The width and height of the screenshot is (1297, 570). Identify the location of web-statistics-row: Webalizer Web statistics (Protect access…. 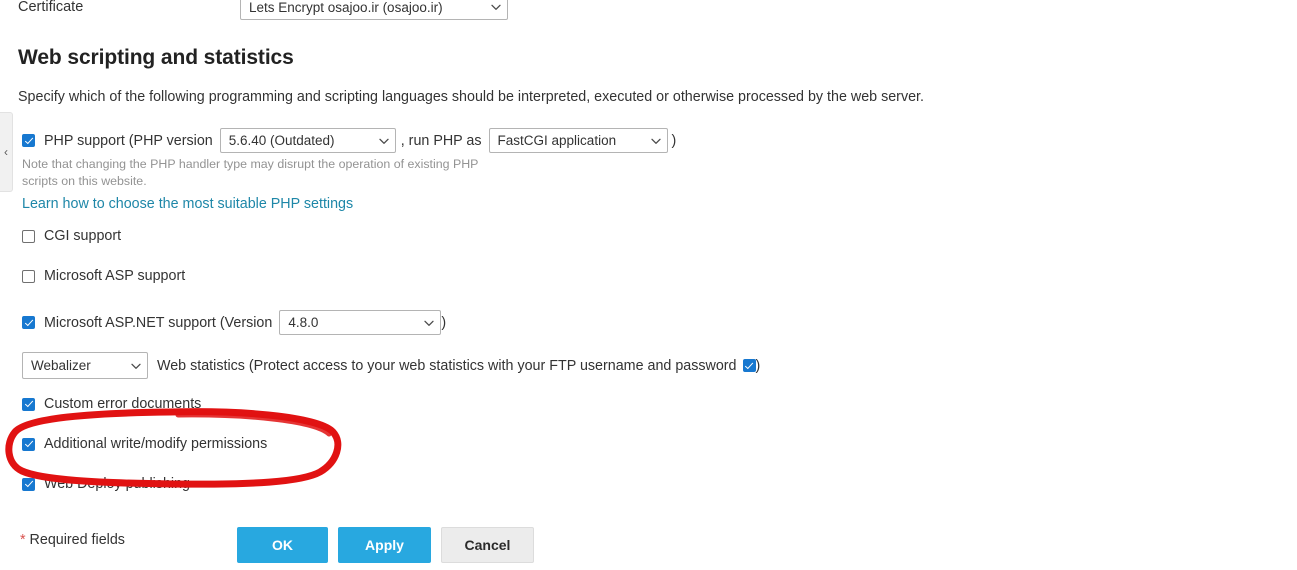
(391, 365).